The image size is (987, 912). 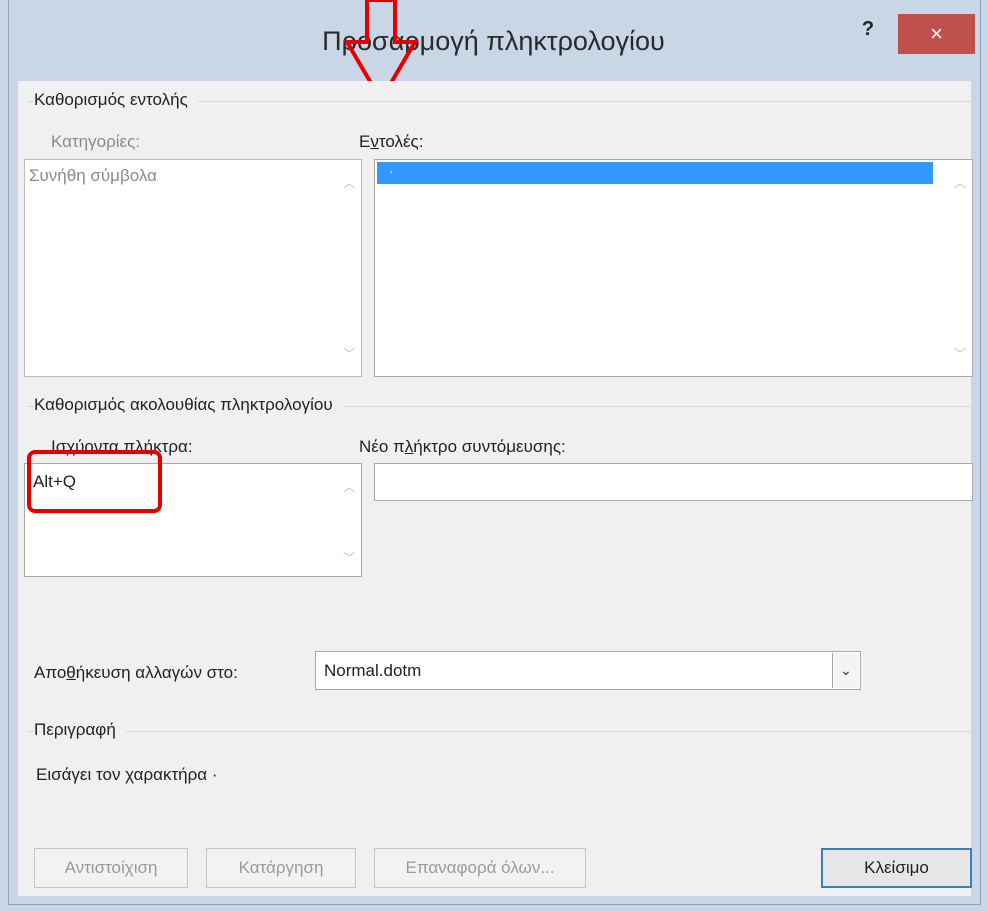 I want to click on save-changes-label-pre: Απο, so click(x=50, y=672).